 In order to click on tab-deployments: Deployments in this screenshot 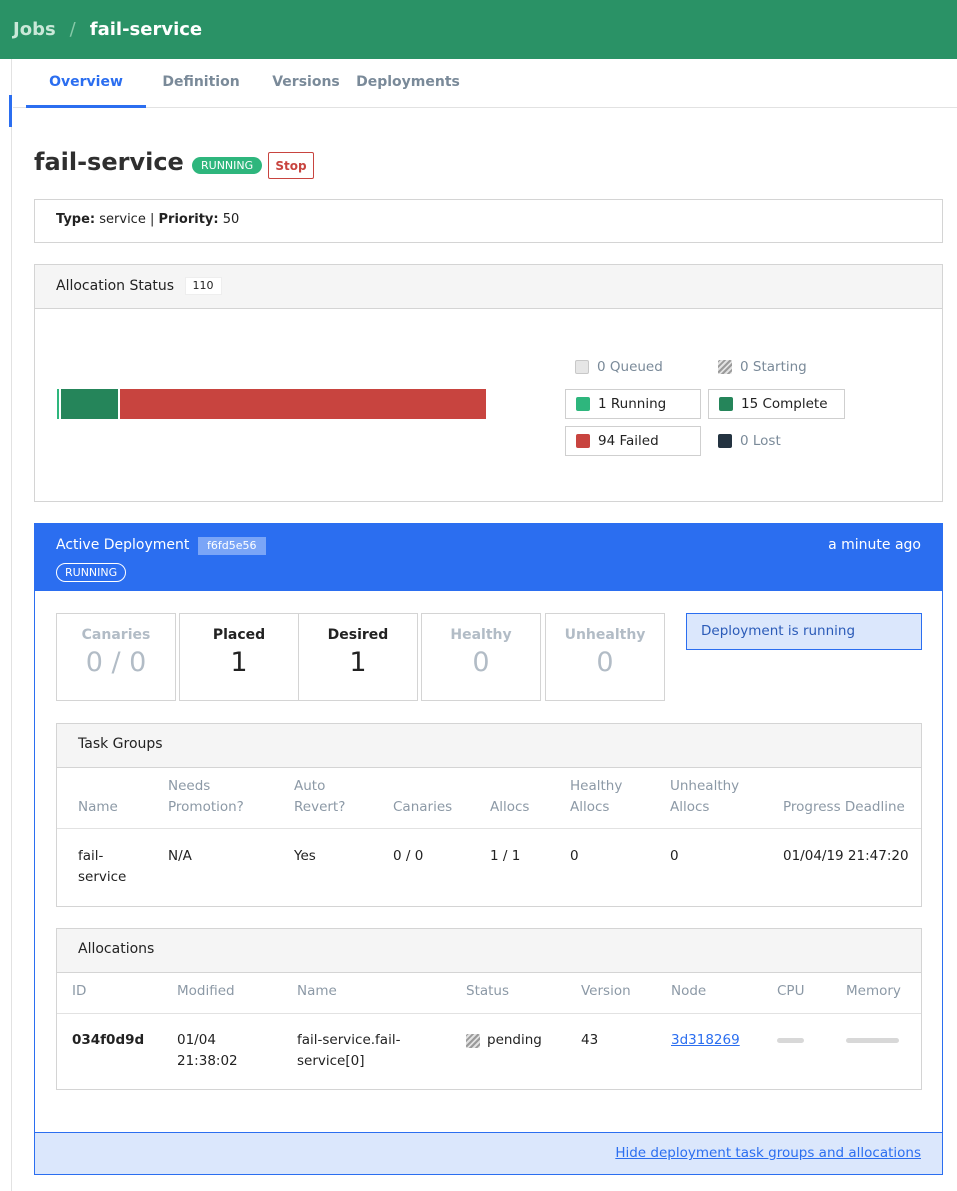, I will do `click(408, 83)`.